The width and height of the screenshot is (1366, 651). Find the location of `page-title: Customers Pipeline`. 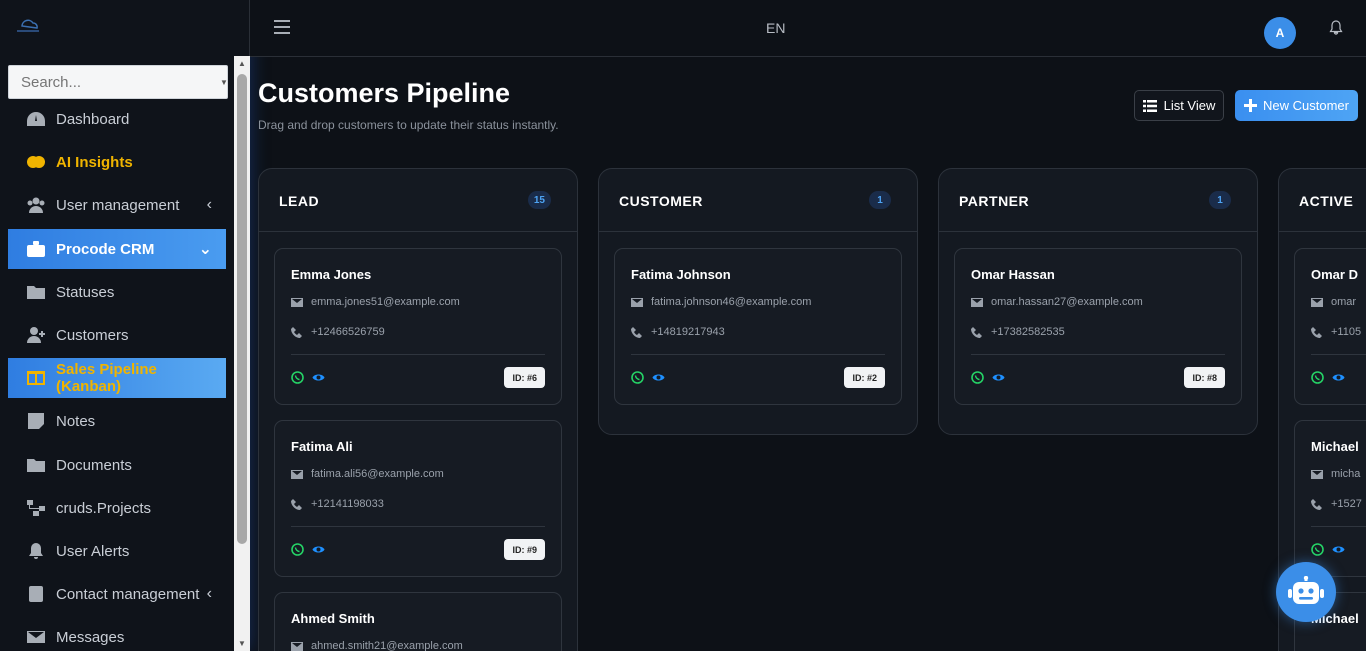

page-title: Customers Pipeline is located at coordinates (384, 93).